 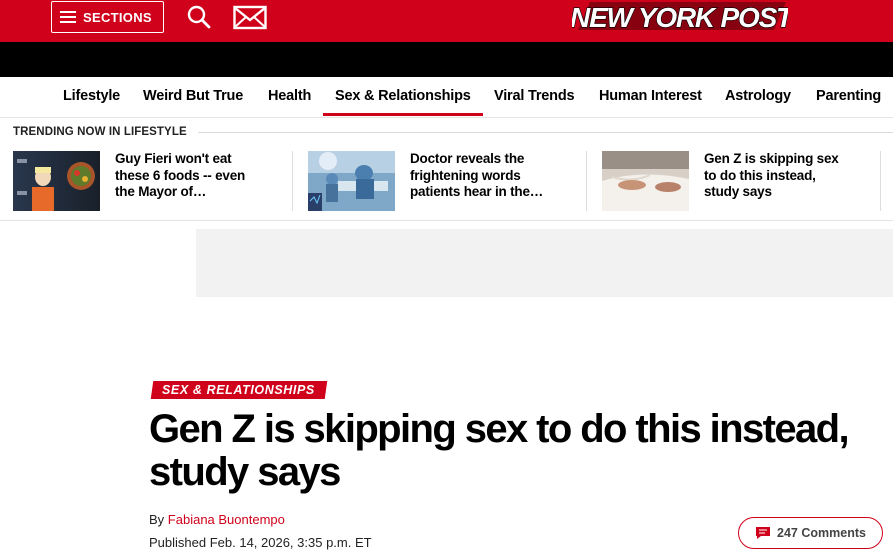 What do you see at coordinates (848, 96) in the screenshot?
I see `nav-item-parenting: Parenting` at bounding box center [848, 96].